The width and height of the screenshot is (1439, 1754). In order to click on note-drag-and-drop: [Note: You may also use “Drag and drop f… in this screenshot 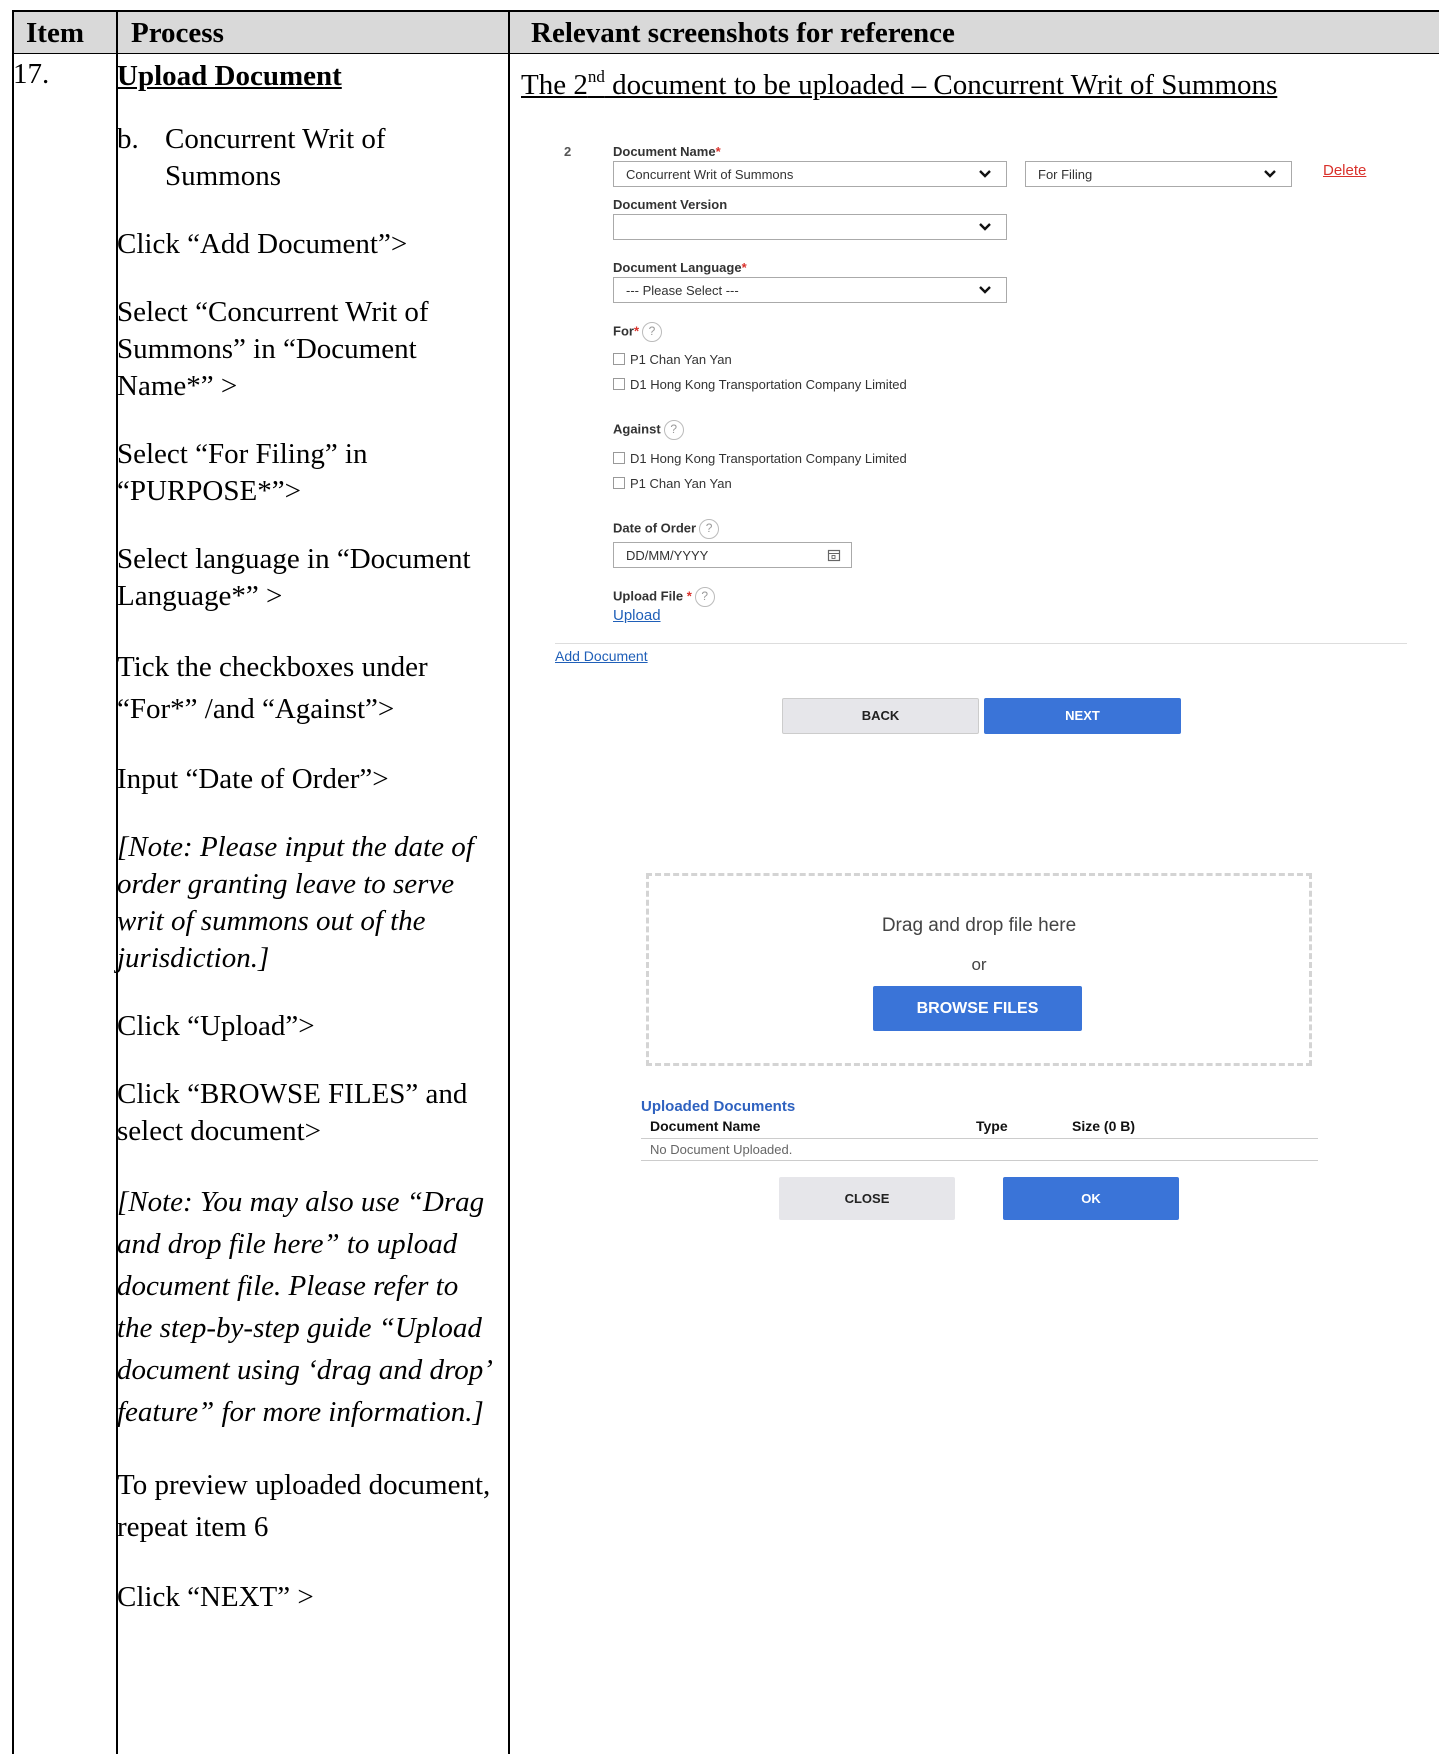, I will do `click(303, 1307)`.